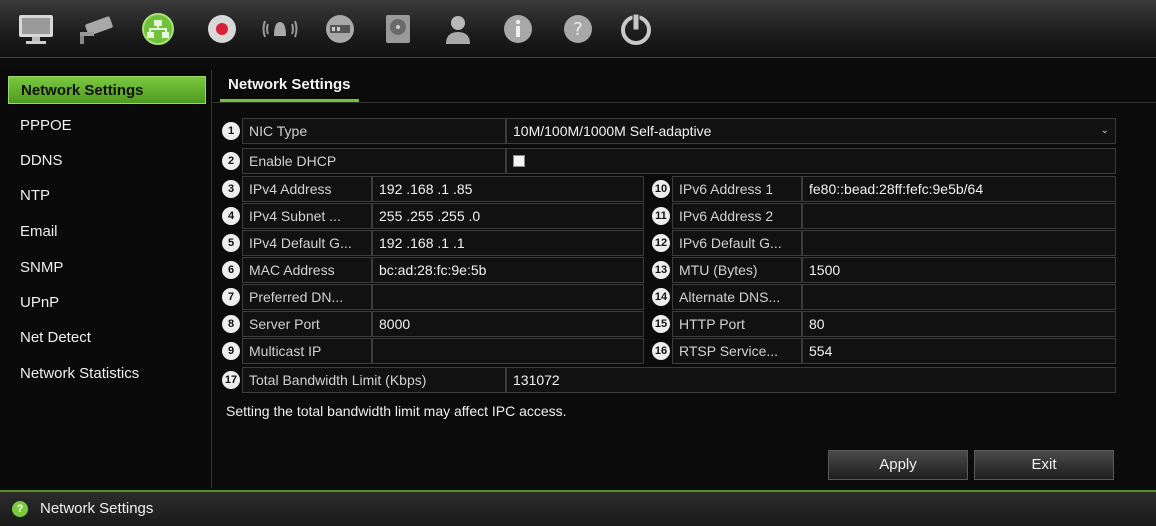 This screenshot has height=526, width=1156. Describe the element at coordinates (307, 351) in the screenshot. I see `multicast-ip-label: Multicast IP` at that location.